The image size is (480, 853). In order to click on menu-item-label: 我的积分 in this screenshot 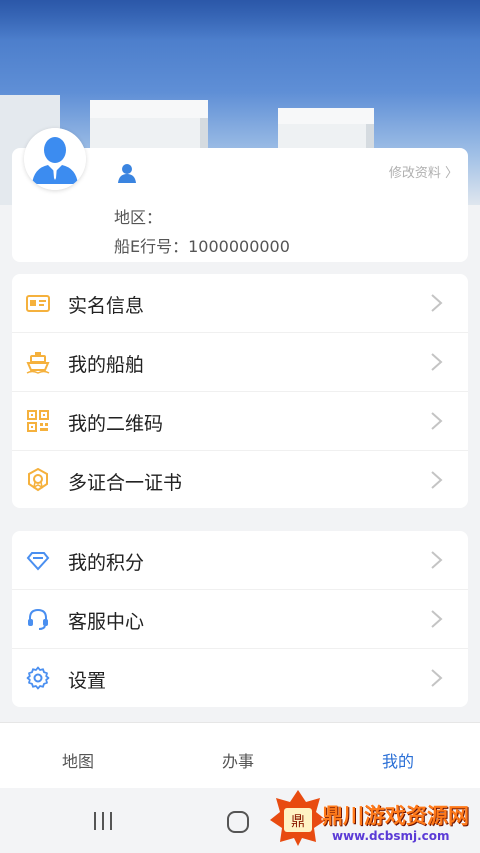, I will do `click(106, 563)`.